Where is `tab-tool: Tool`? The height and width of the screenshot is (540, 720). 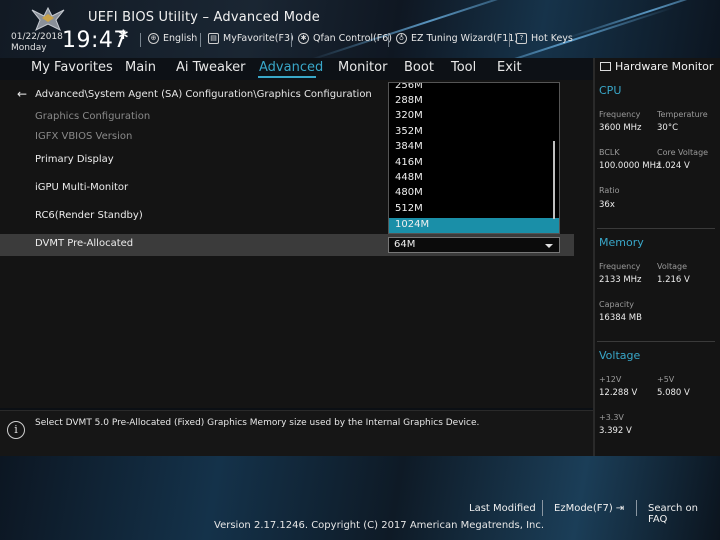
tab-tool: Tool is located at coordinates (463, 67).